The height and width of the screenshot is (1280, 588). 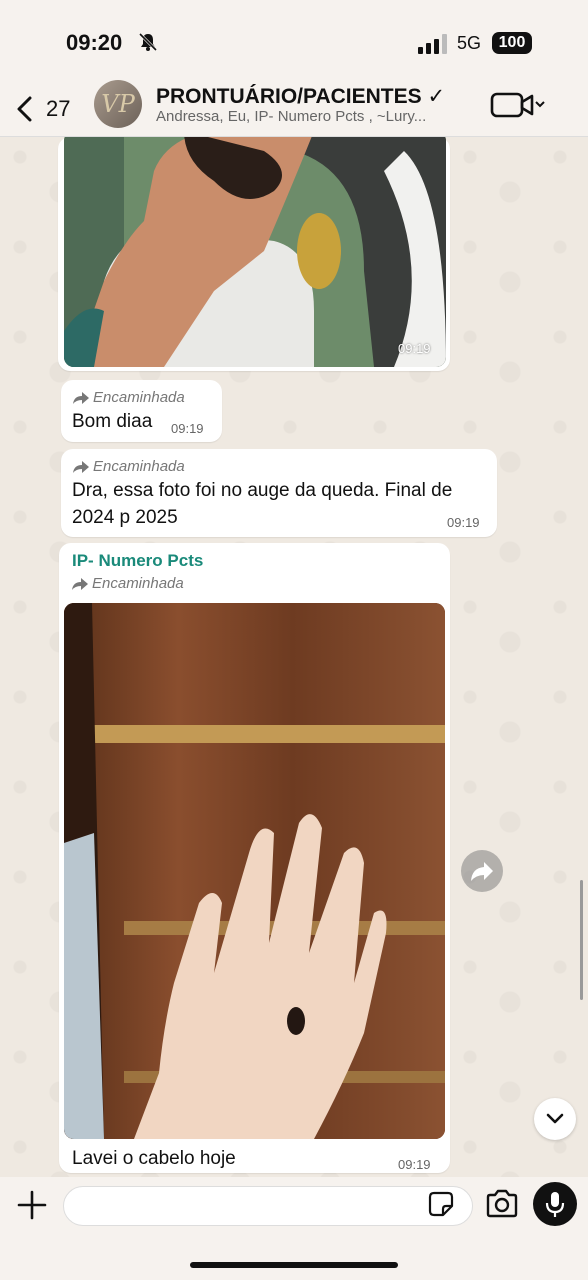 What do you see at coordinates (441, 1204) in the screenshot?
I see `sticker-icon` at bounding box center [441, 1204].